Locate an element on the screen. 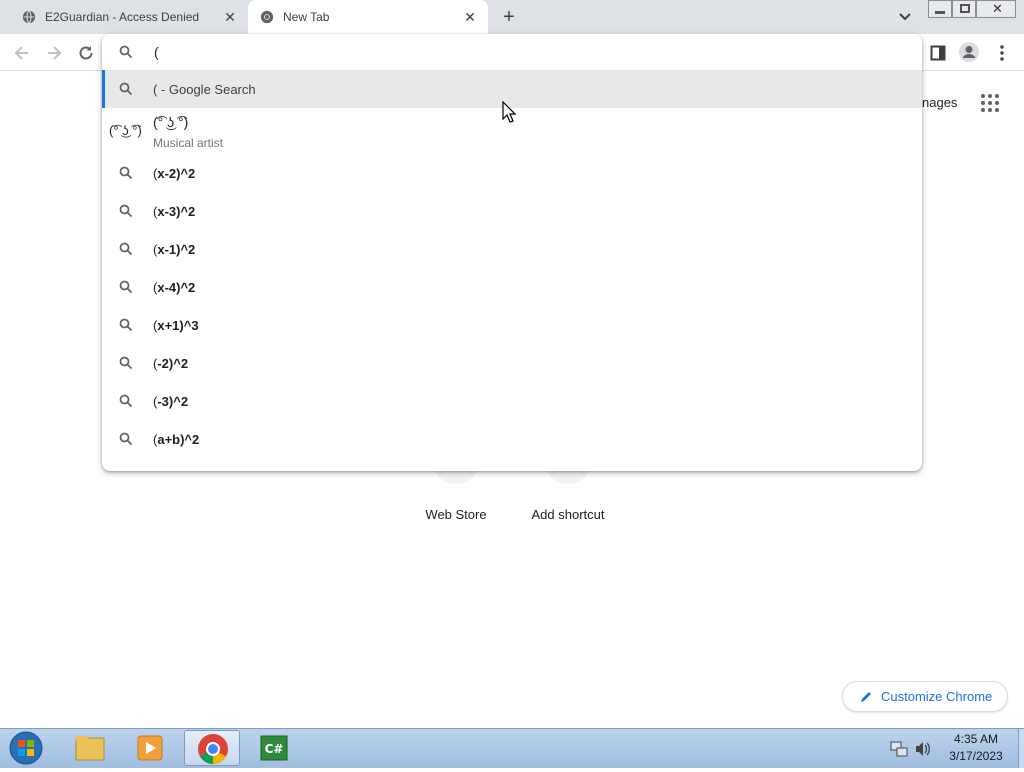 This screenshot has width=1024, height=772. customize-label: Customize Chrome is located at coordinates (937, 696).